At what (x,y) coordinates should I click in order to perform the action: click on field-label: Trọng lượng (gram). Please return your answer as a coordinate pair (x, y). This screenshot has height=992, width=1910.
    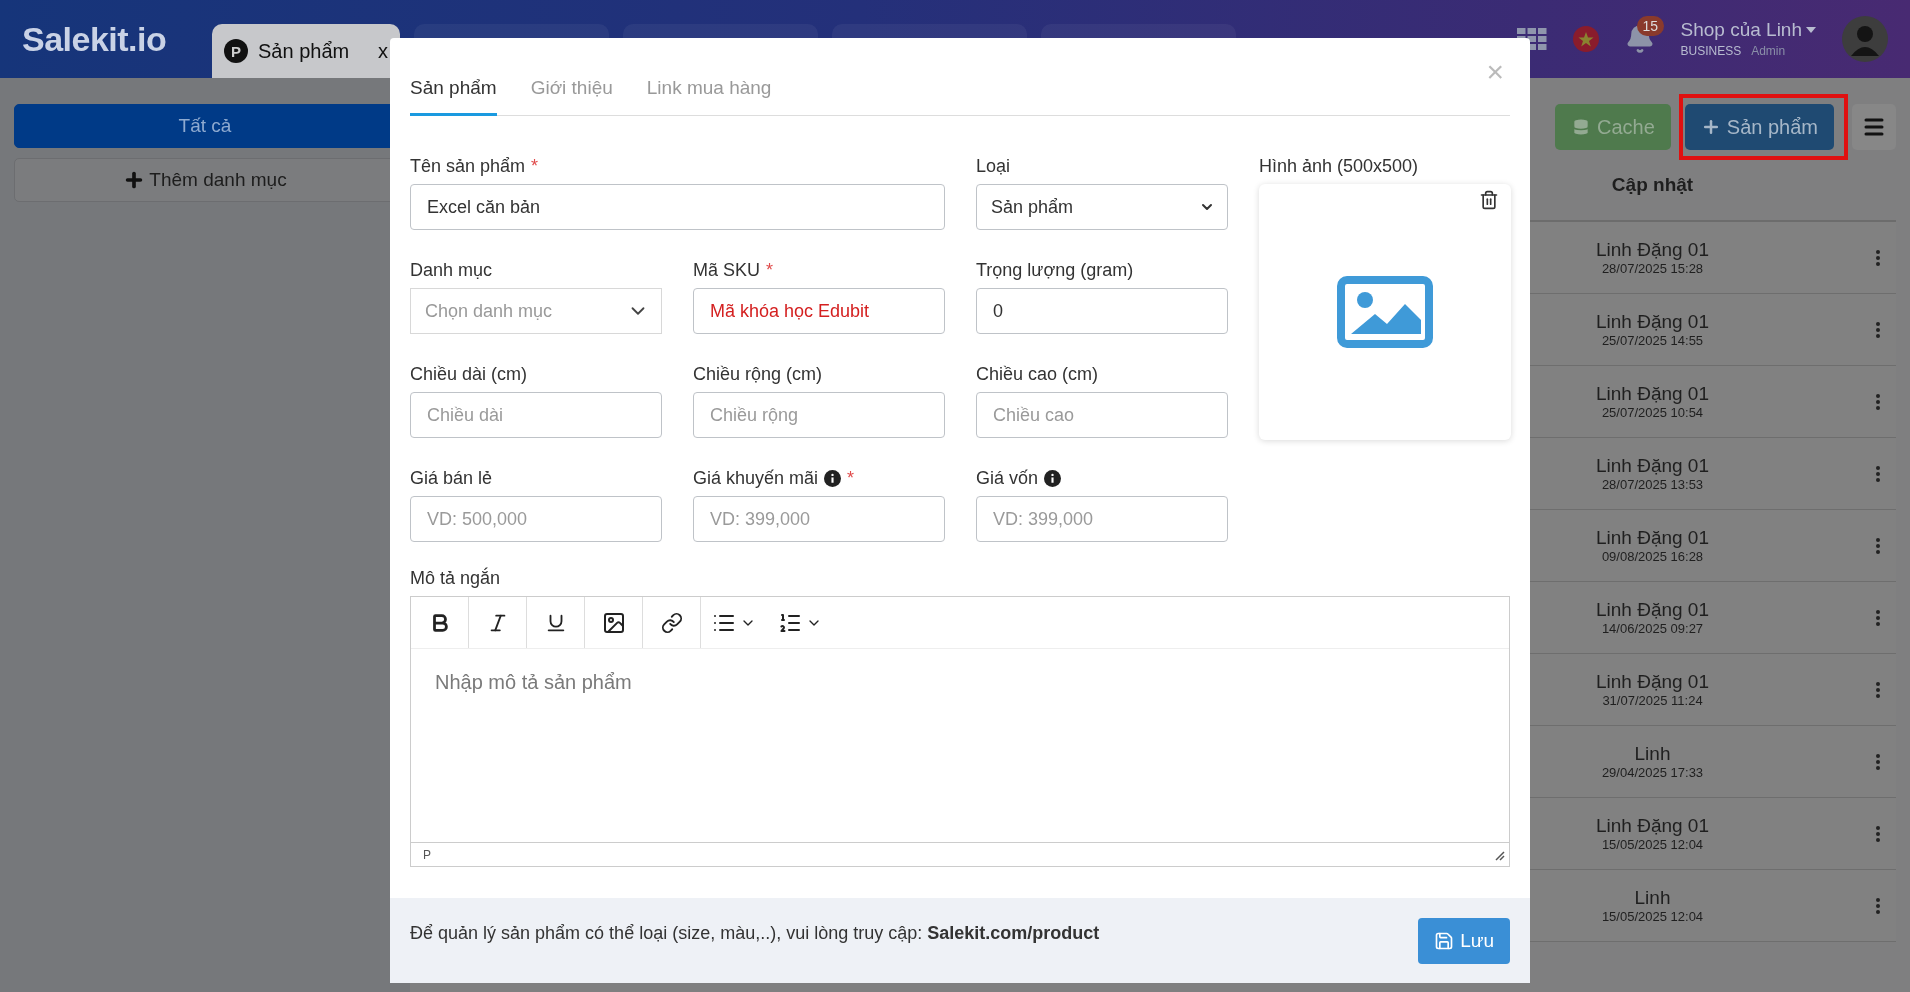
    Looking at the image, I should click on (1055, 270).